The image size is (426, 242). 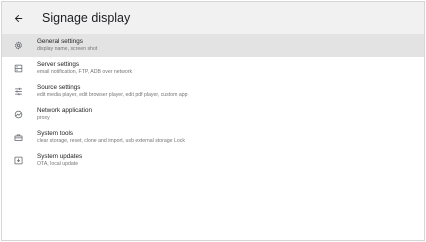 I want to click on settings-item-subtitle: proxy, so click(x=43, y=117).